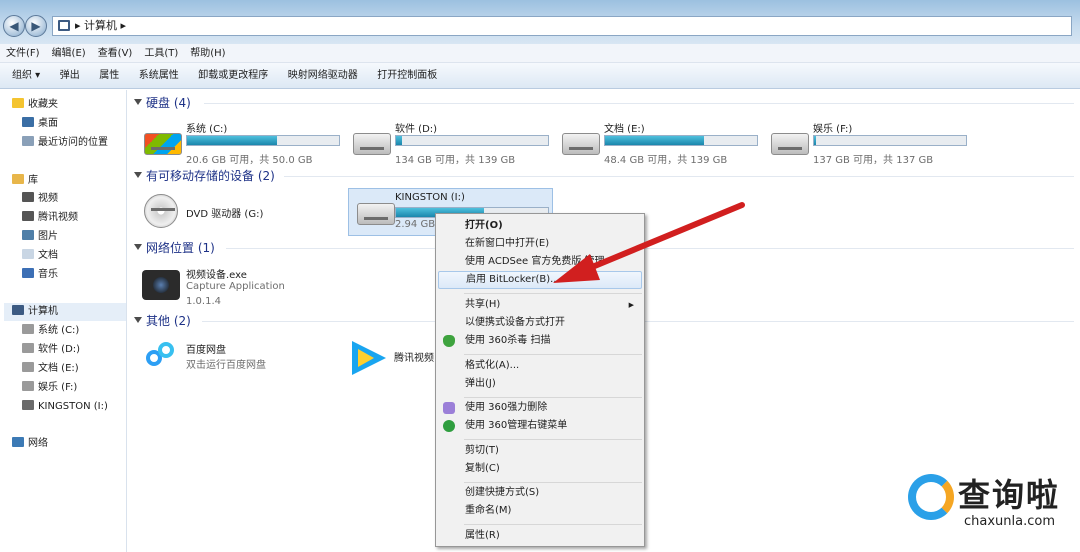 The height and width of the screenshot is (552, 1080). I want to click on menu-360-scan: 使用 360杀毒 扫描, so click(540, 341).